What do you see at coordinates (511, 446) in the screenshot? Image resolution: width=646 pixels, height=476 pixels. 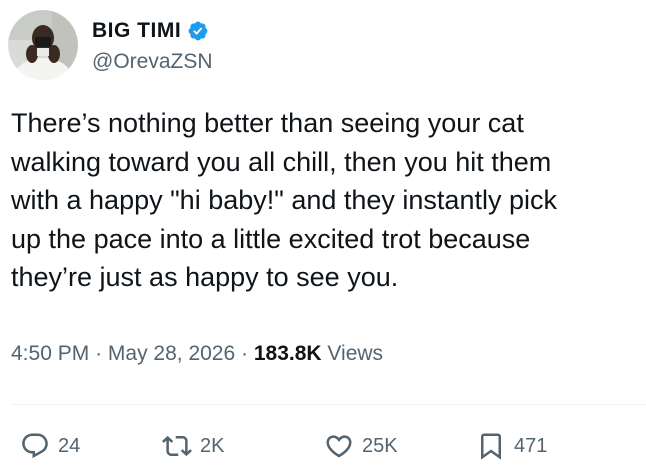 I see `bookmark-button: 471` at bounding box center [511, 446].